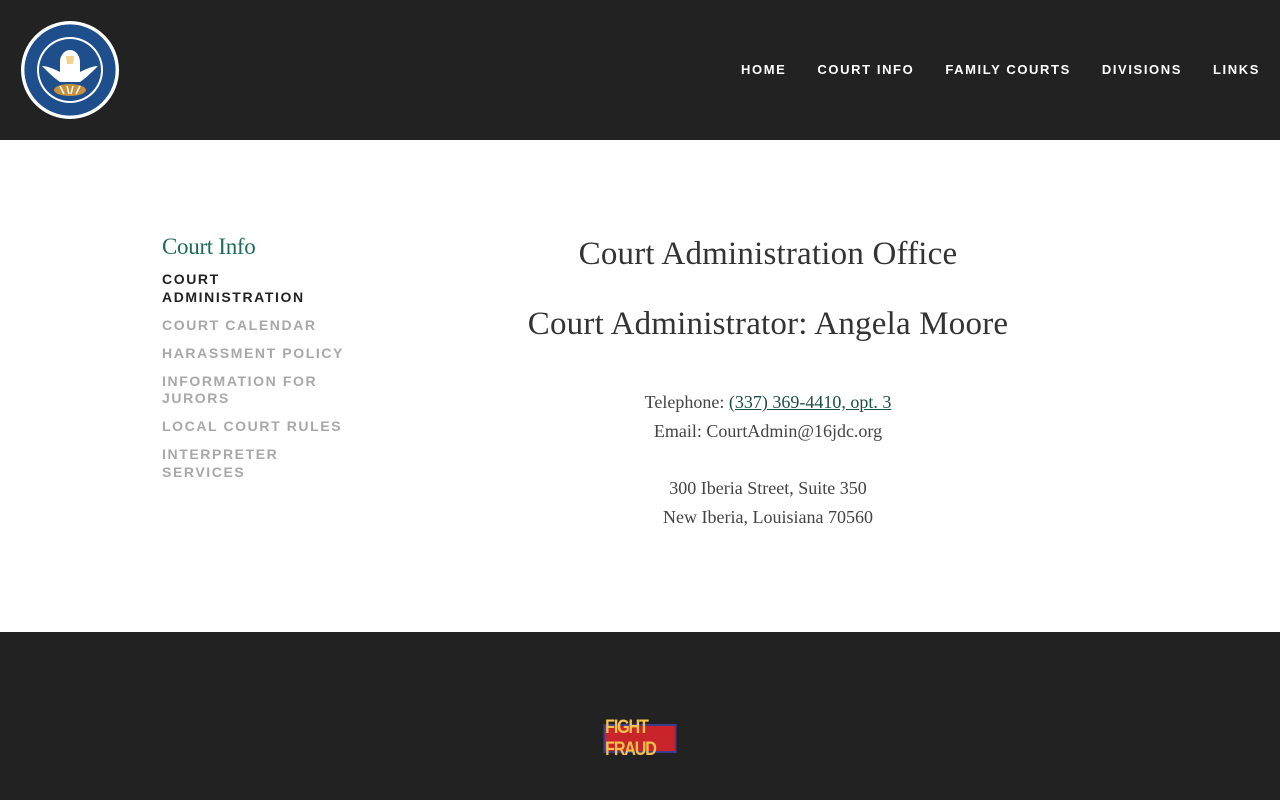 The image size is (1280, 800). I want to click on address-line-1: 300 Iberia Street, Suite 350, so click(768, 488).